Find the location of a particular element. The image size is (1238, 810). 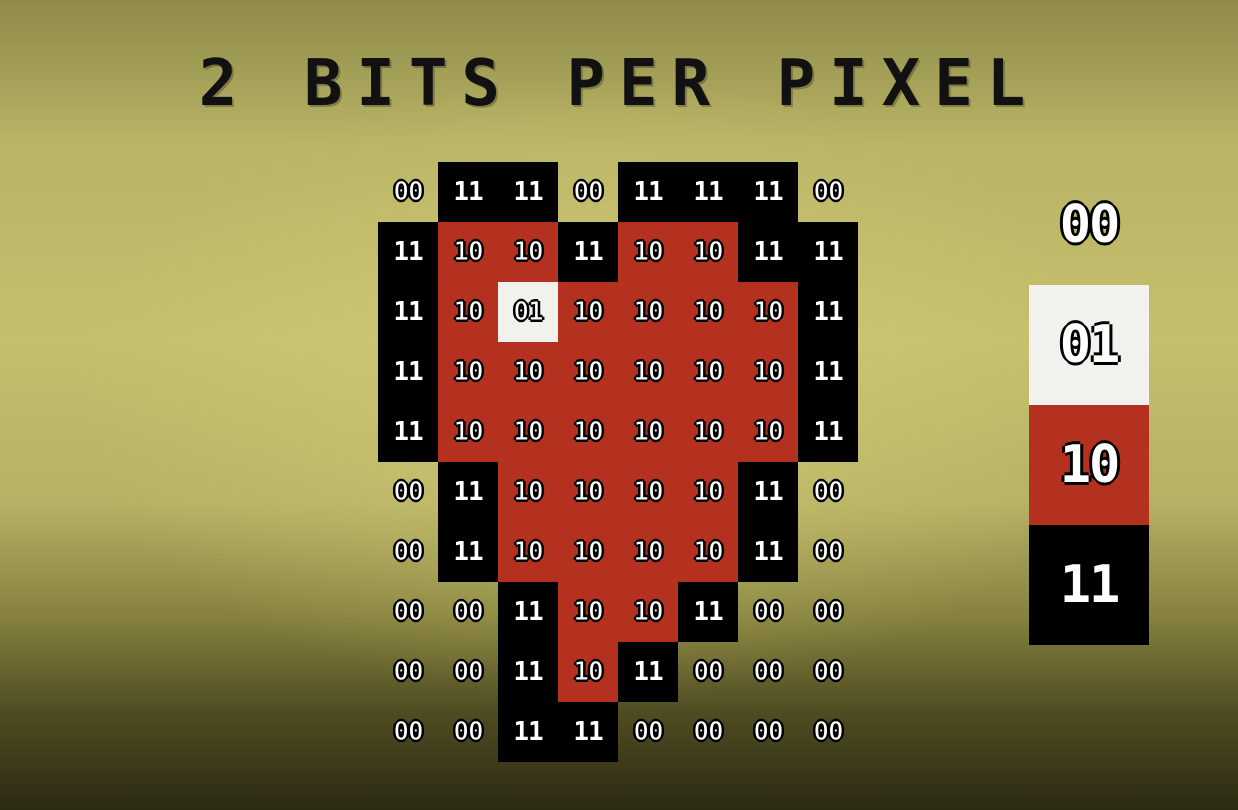

color-legend: 00 01 10 11 is located at coordinates (1089, 405).